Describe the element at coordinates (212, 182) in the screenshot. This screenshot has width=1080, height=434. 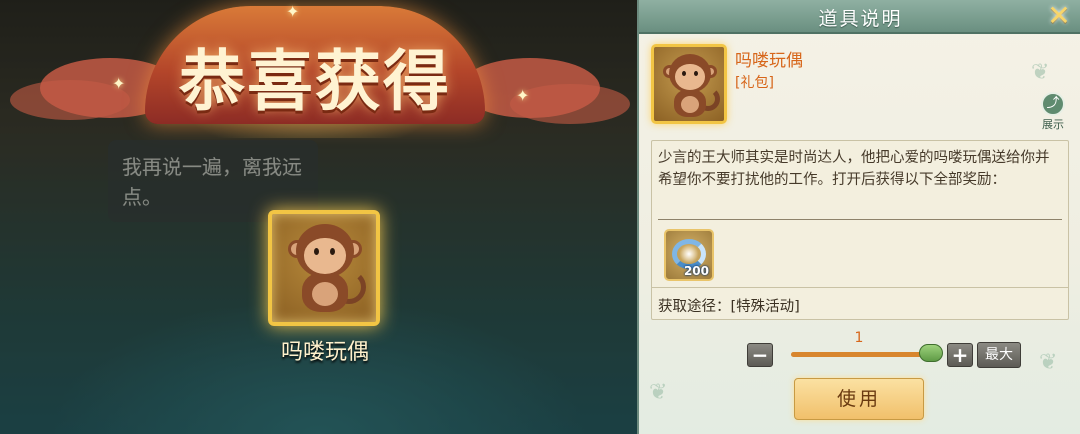
I see `npc-dialog-text: 我再说一遍，离我远点。` at that location.